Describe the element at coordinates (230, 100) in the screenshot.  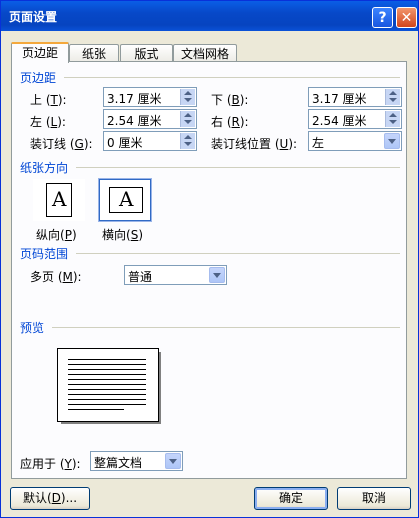
I see `label-bottom: 下 (B):` at that location.